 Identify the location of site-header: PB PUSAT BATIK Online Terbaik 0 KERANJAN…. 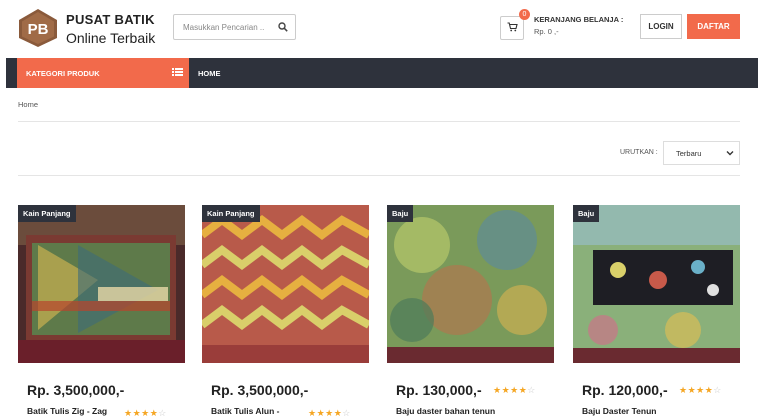
(379, 29).